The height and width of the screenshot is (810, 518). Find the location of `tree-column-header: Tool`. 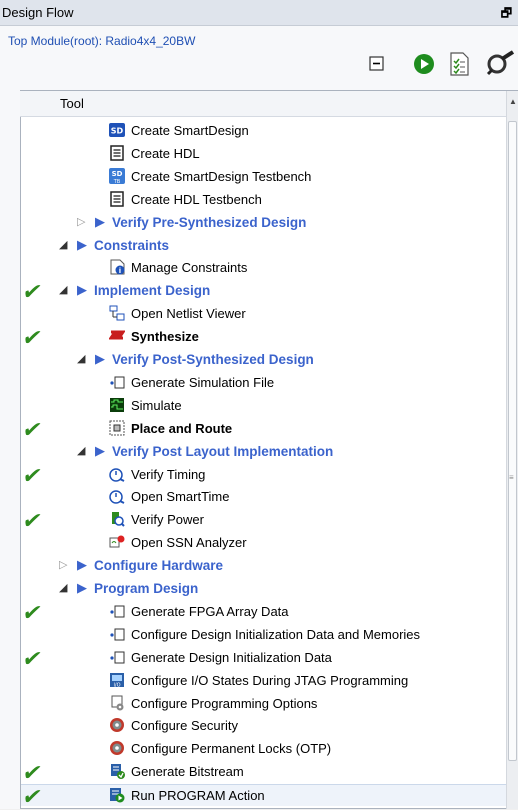

tree-column-header: Tool is located at coordinates (263, 104).